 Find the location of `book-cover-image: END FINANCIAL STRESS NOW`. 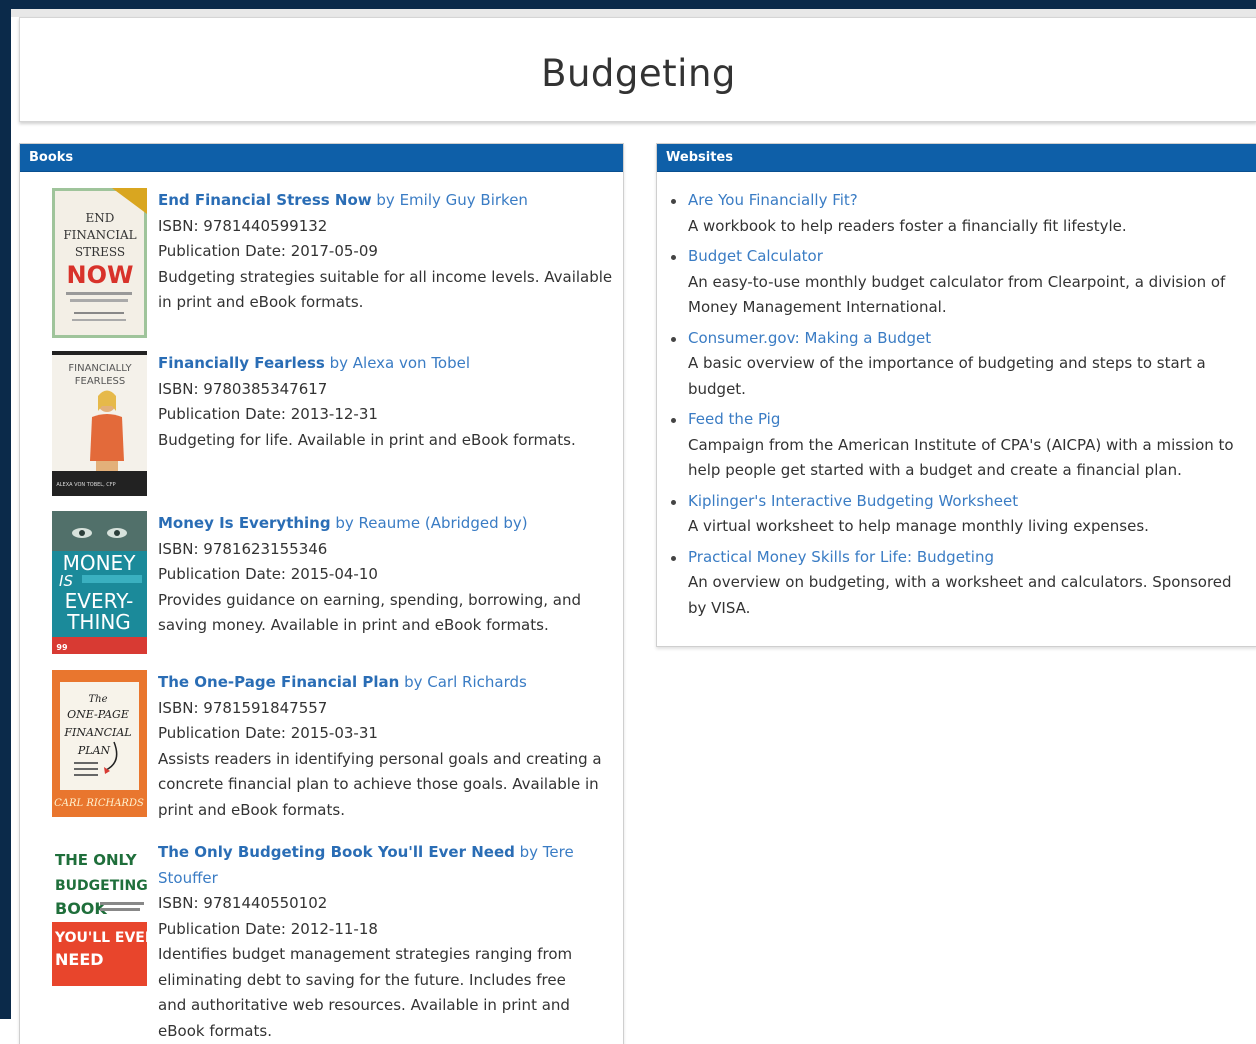

book-cover-image: END FINANCIAL STRESS NOW is located at coordinates (99, 263).